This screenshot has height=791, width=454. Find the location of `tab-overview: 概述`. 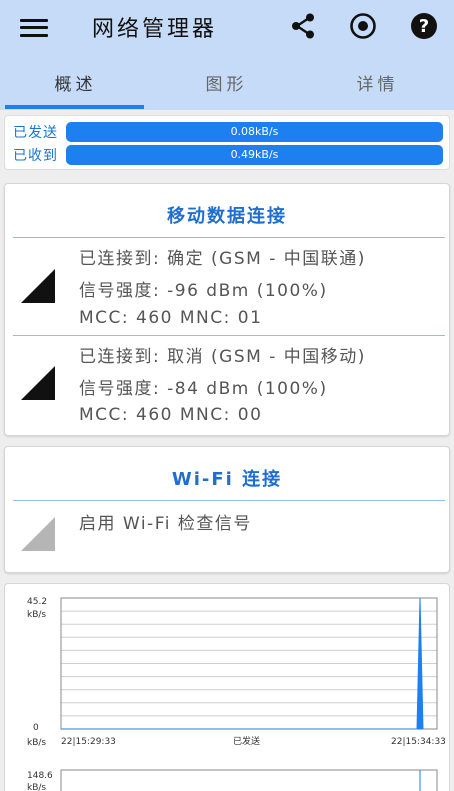

tab-overview: 概述 is located at coordinates (75, 86).